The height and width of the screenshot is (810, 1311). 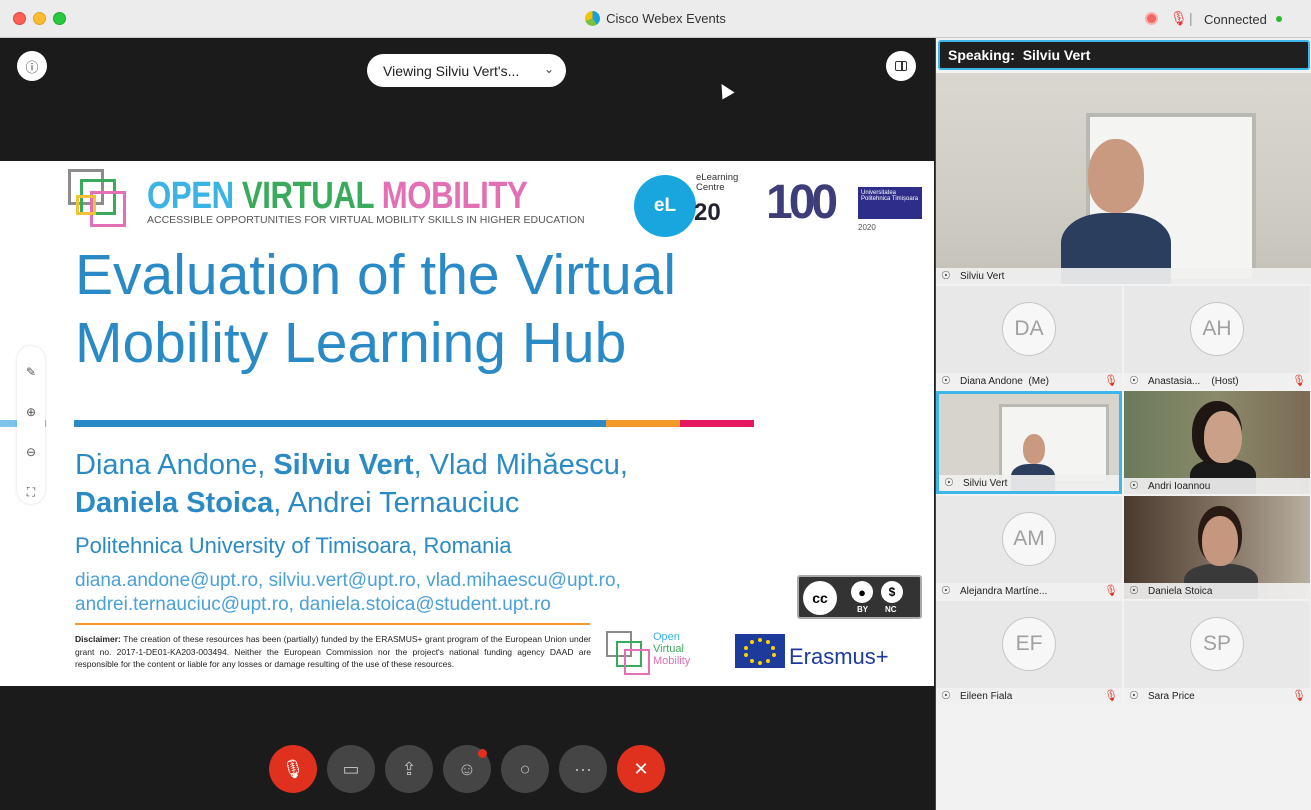 I want to click on notification-badge, so click(x=482, y=753).